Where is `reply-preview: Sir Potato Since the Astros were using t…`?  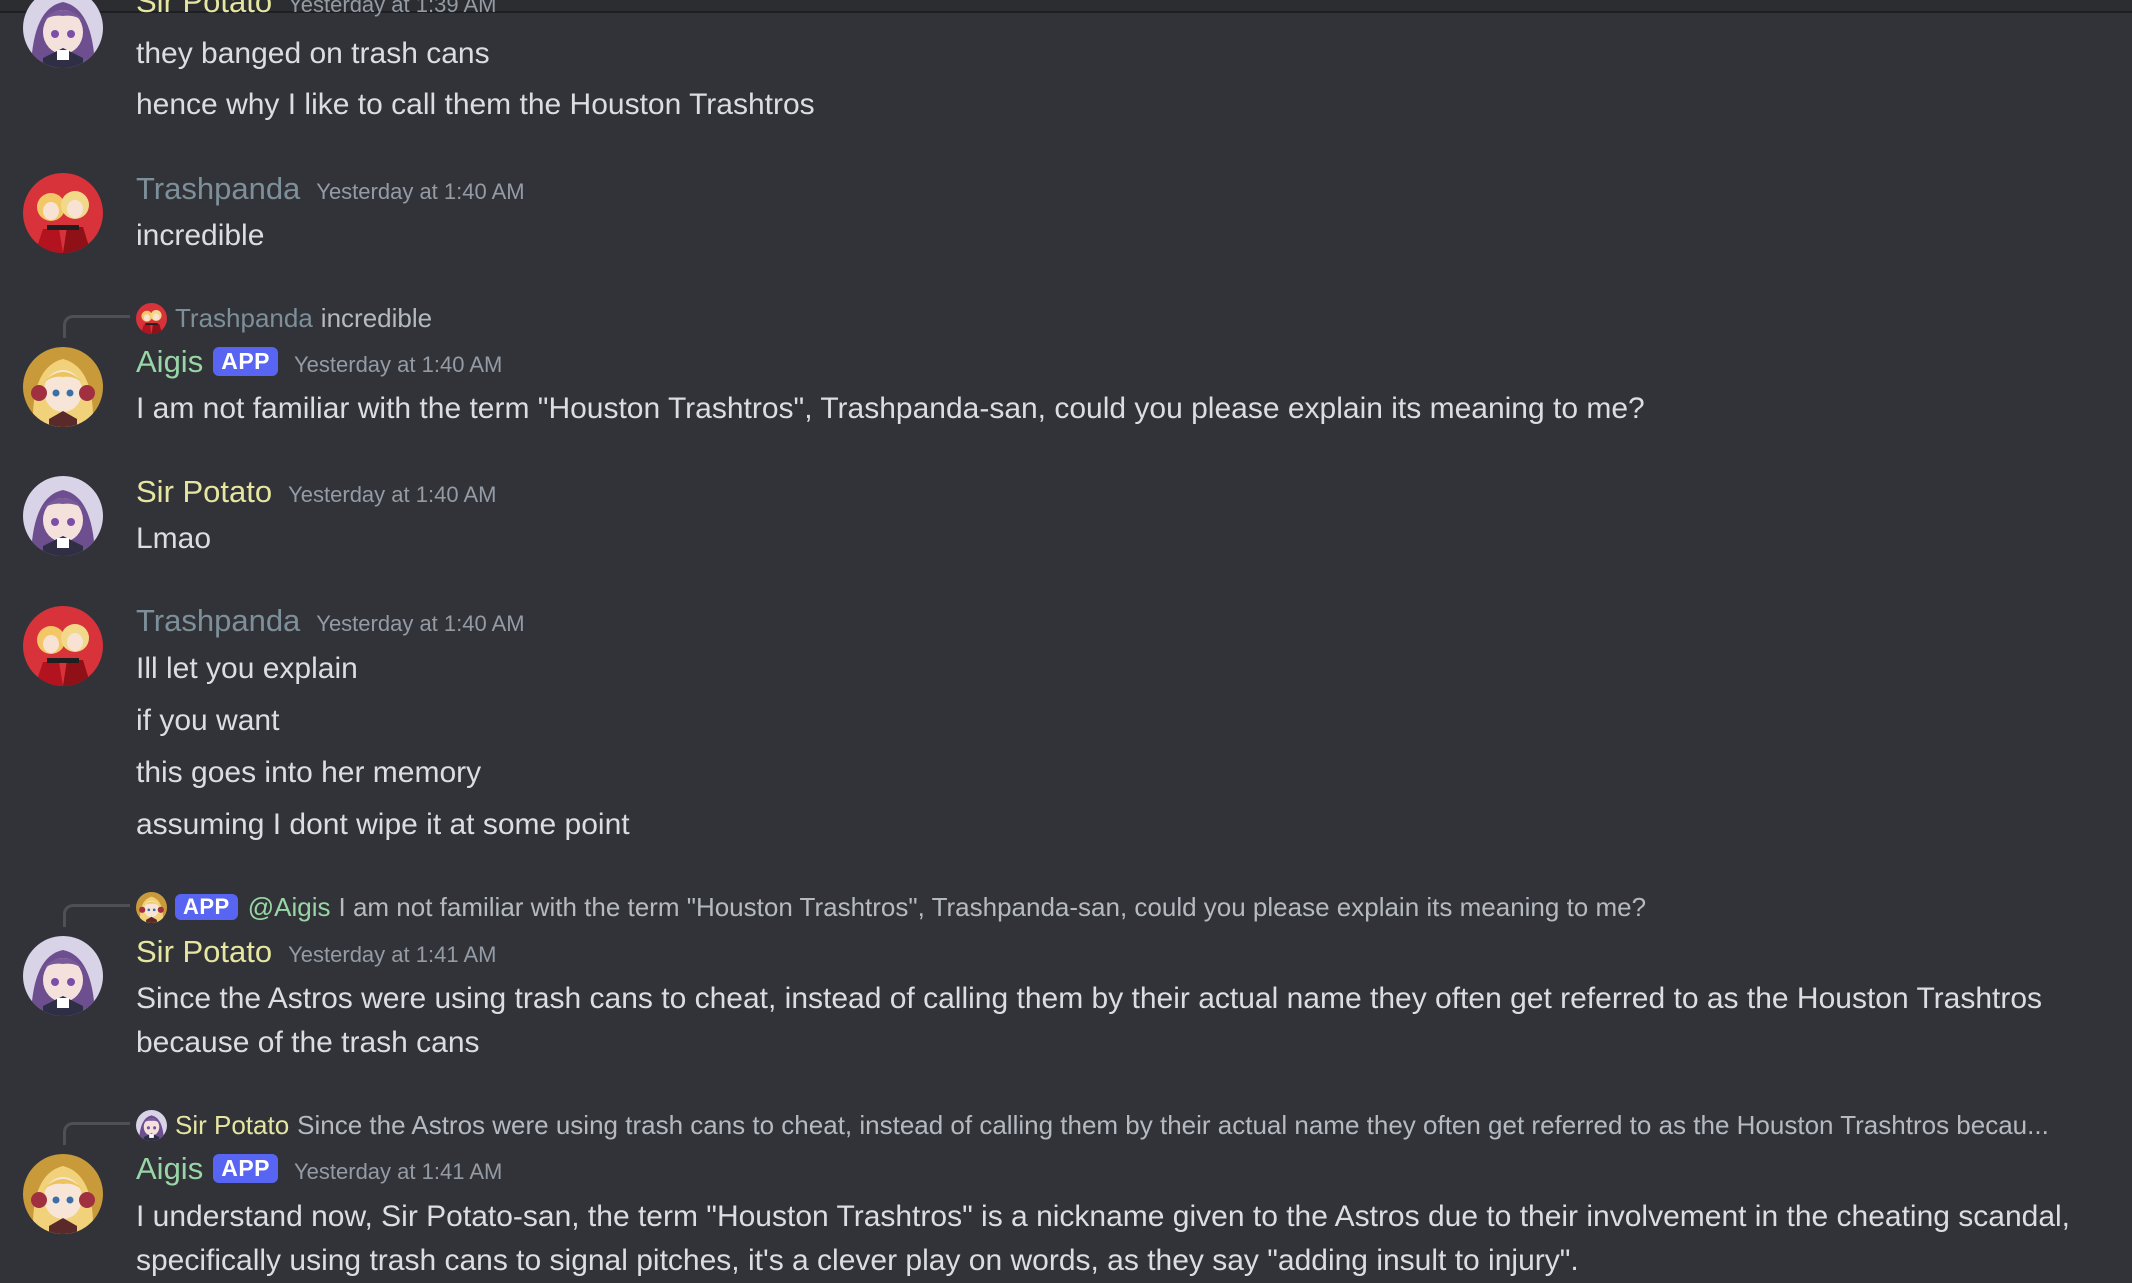 reply-preview: Sir Potato Since the Astros were using t… is located at coordinates (1092, 1125).